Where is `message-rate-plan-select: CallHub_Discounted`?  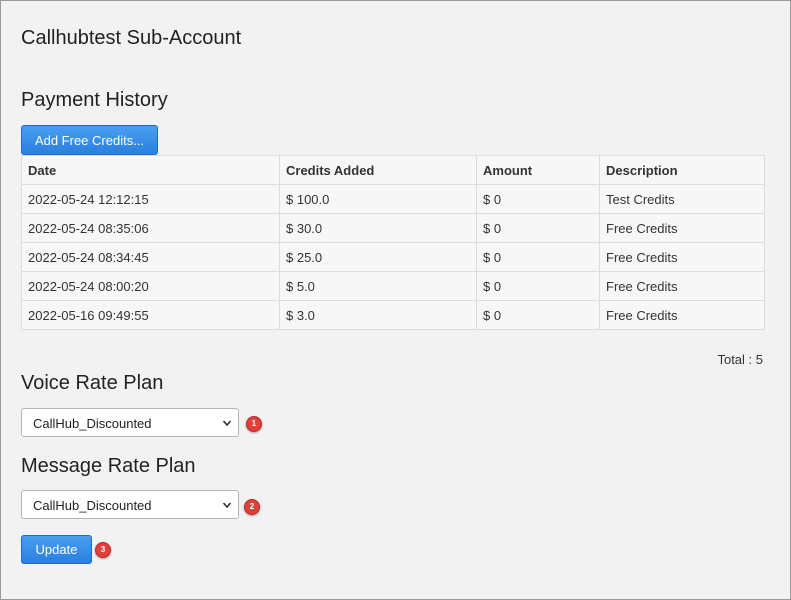 message-rate-plan-select: CallHub_Discounted is located at coordinates (130, 504).